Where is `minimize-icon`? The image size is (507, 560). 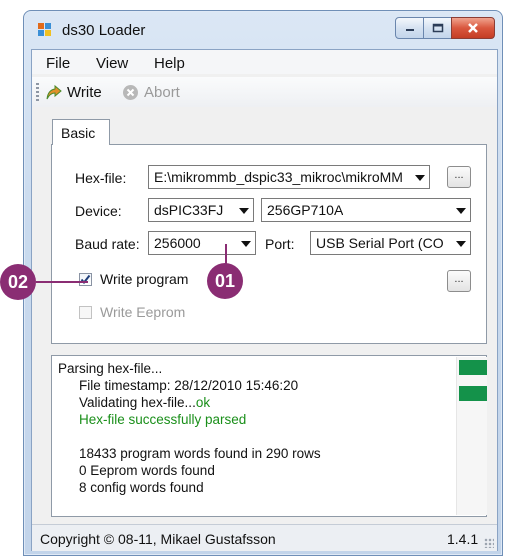 minimize-icon is located at coordinates (409, 30).